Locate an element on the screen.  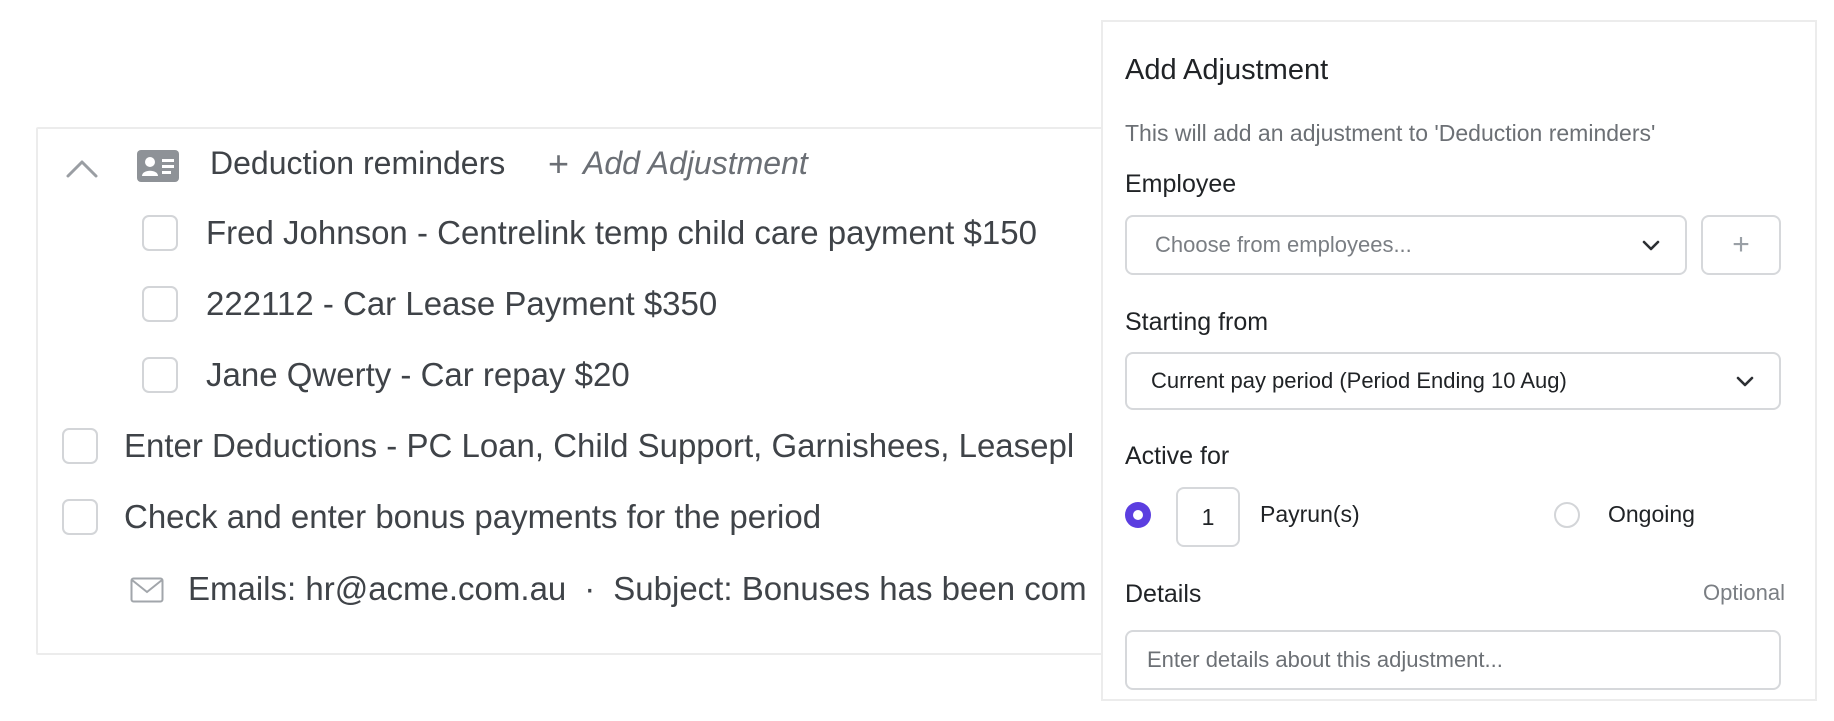
contact-card-icon is located at coordinates (158, 166).